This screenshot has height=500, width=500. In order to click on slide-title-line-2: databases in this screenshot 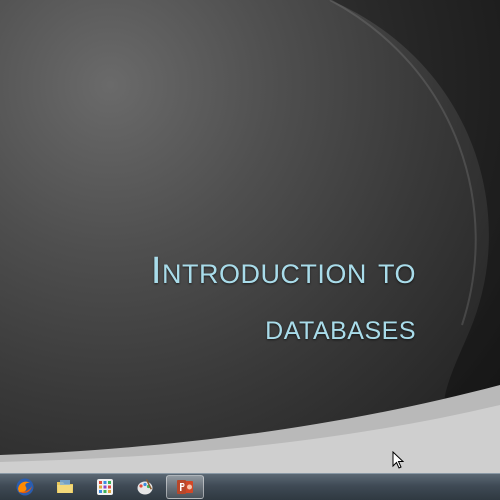, I will do `click(340, 326)`.